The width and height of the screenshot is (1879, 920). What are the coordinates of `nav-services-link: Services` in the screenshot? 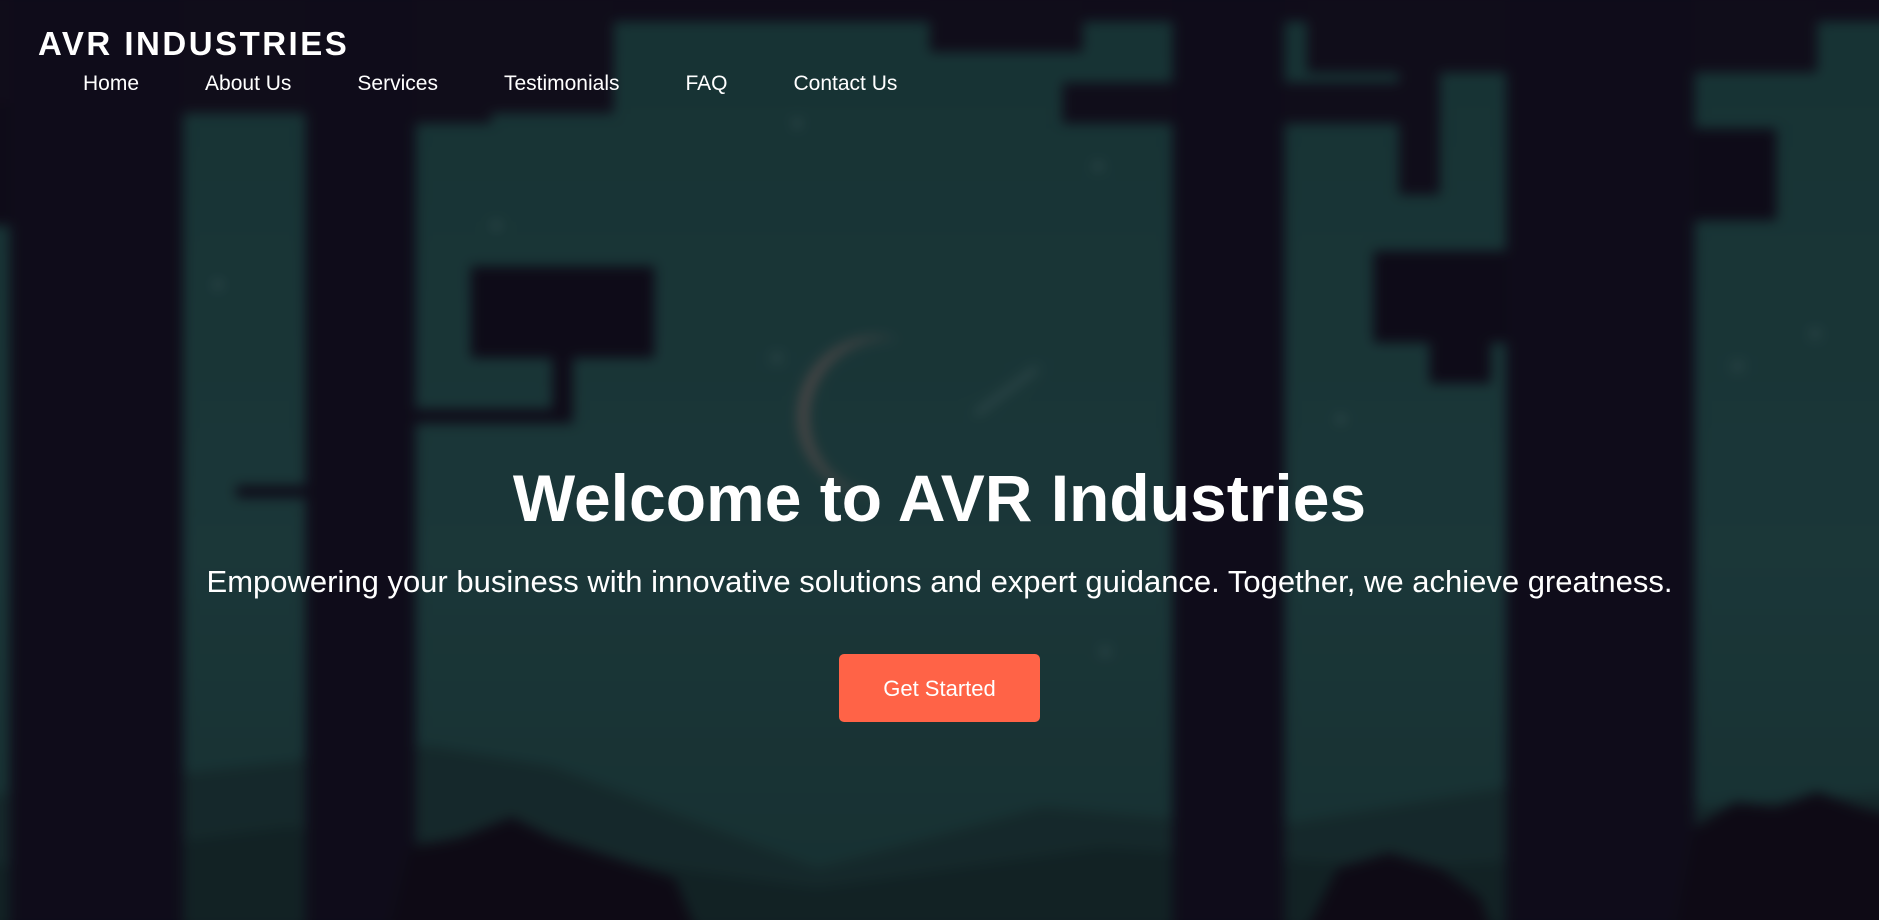 It's located at (397, 84).